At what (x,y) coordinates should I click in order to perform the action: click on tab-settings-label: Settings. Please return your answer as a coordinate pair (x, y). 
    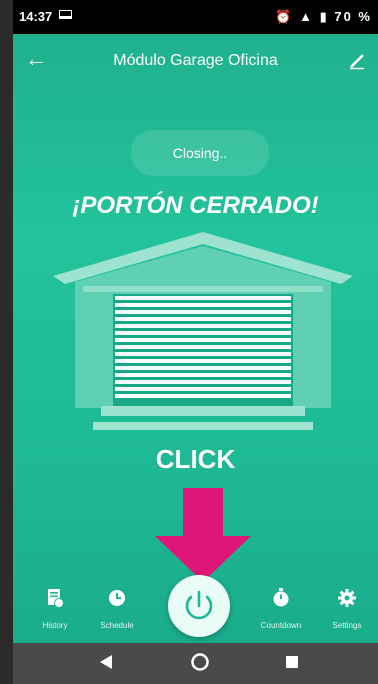
    Looking at the image, I should click on (347, 625).